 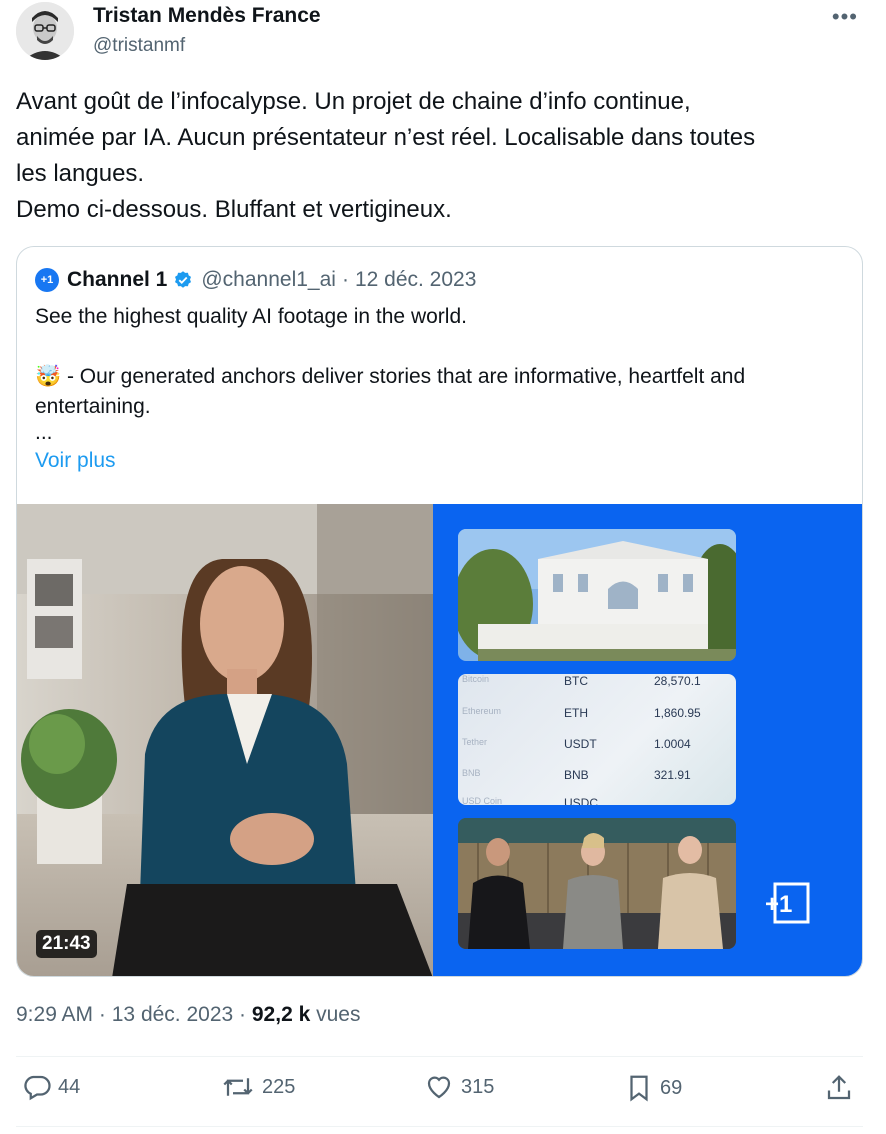 What do you see at coordinates (47, 280) in the screenshot?
I see `channel-logo: +1` at bounding box center [47, 280].